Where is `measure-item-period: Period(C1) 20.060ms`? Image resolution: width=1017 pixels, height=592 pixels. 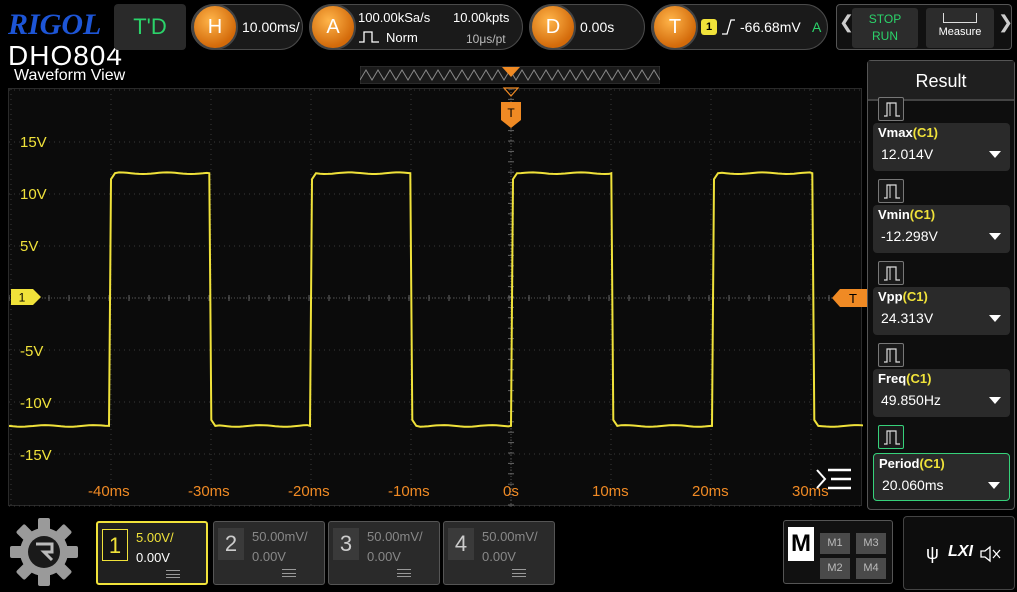 measure-item-period: Period(C1) 20.060ms is located at coordinates (941, 477).